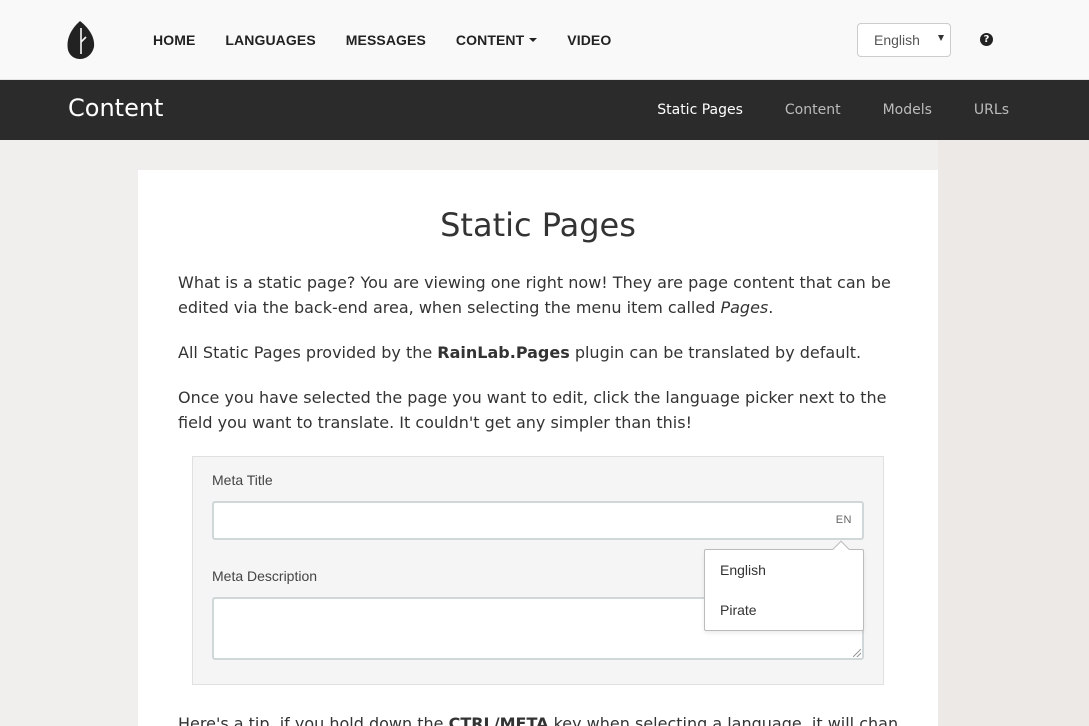  I want to click on intro-period: ., so click(771, 307).